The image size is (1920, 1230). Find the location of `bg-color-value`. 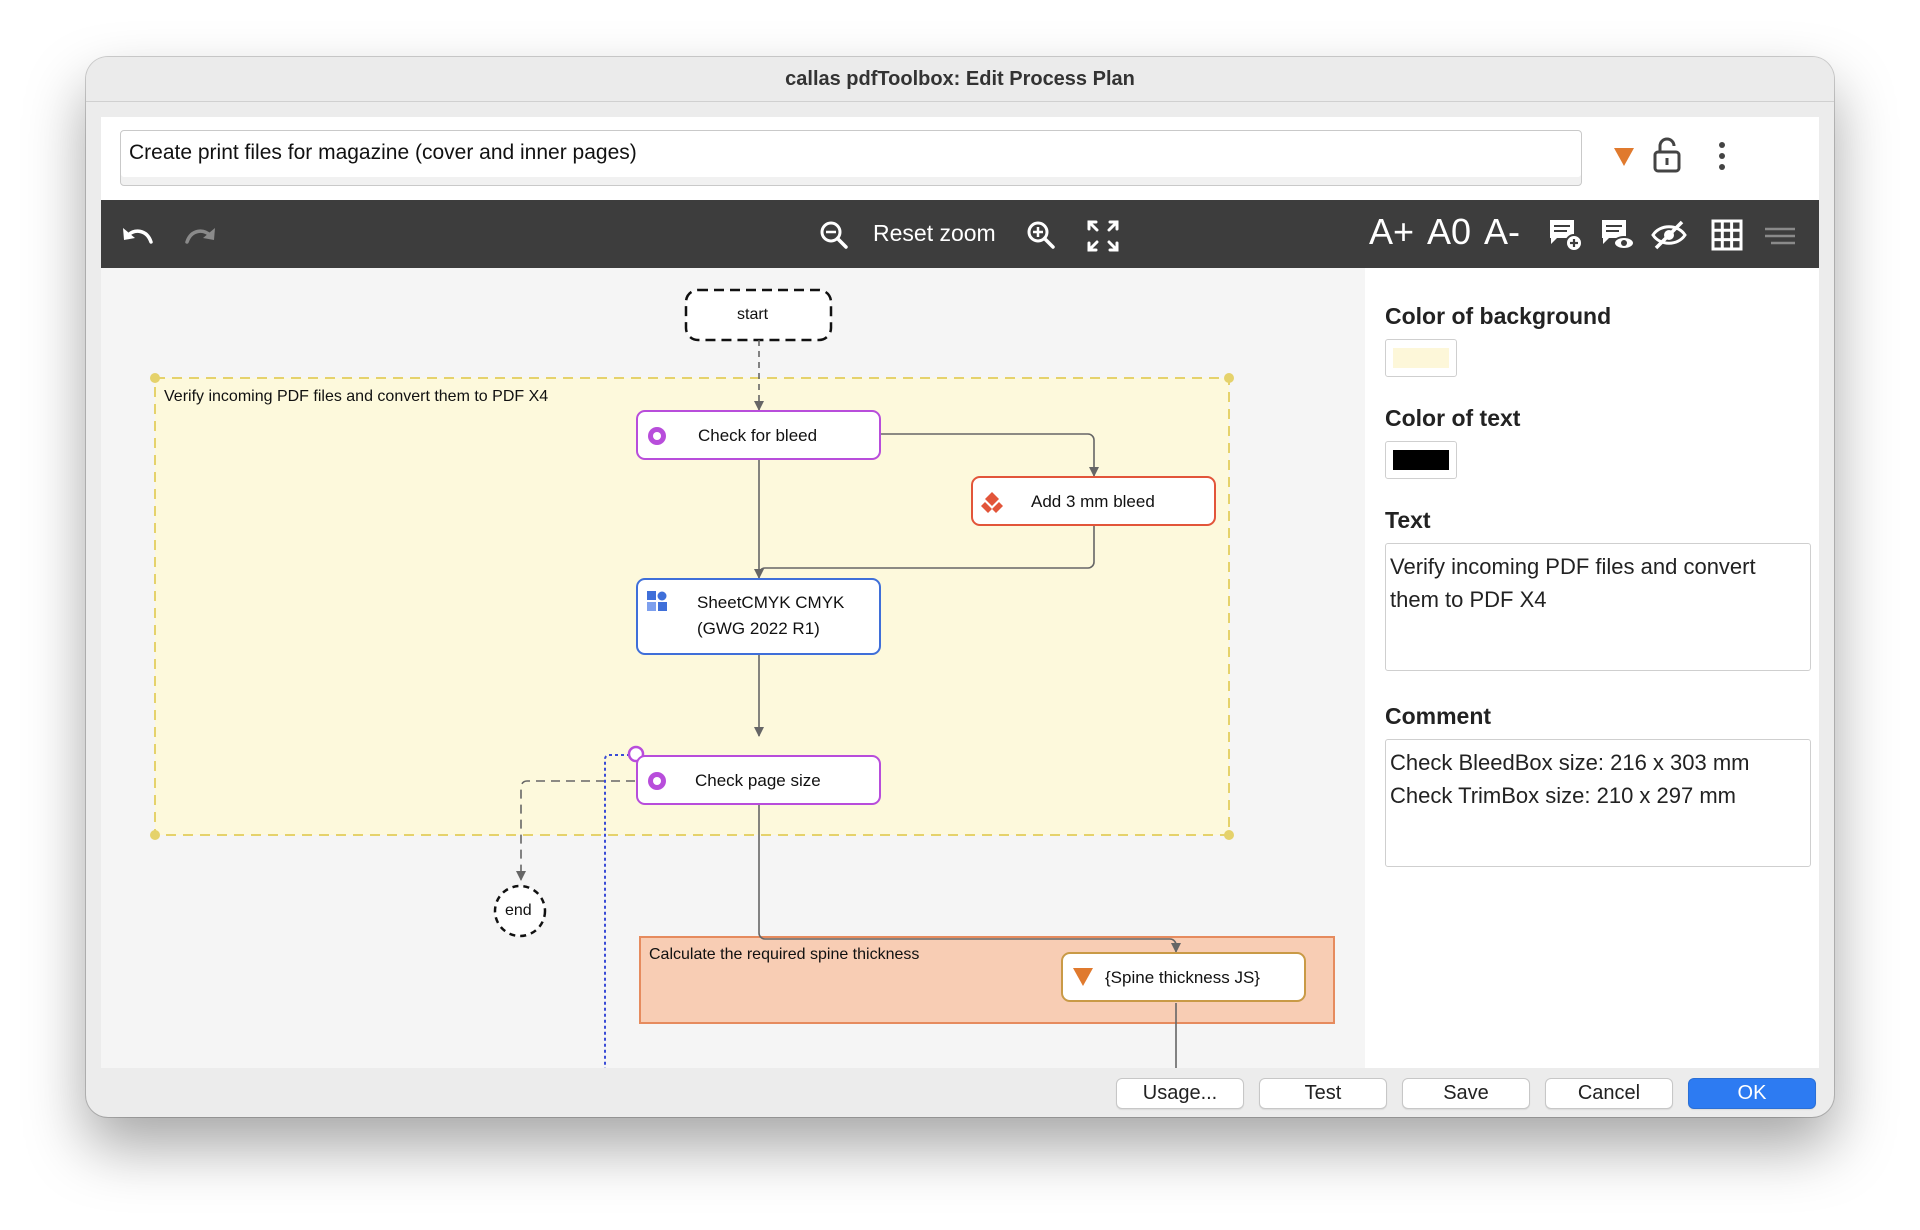

bg-color-value is located at coordinates (1421, 358).